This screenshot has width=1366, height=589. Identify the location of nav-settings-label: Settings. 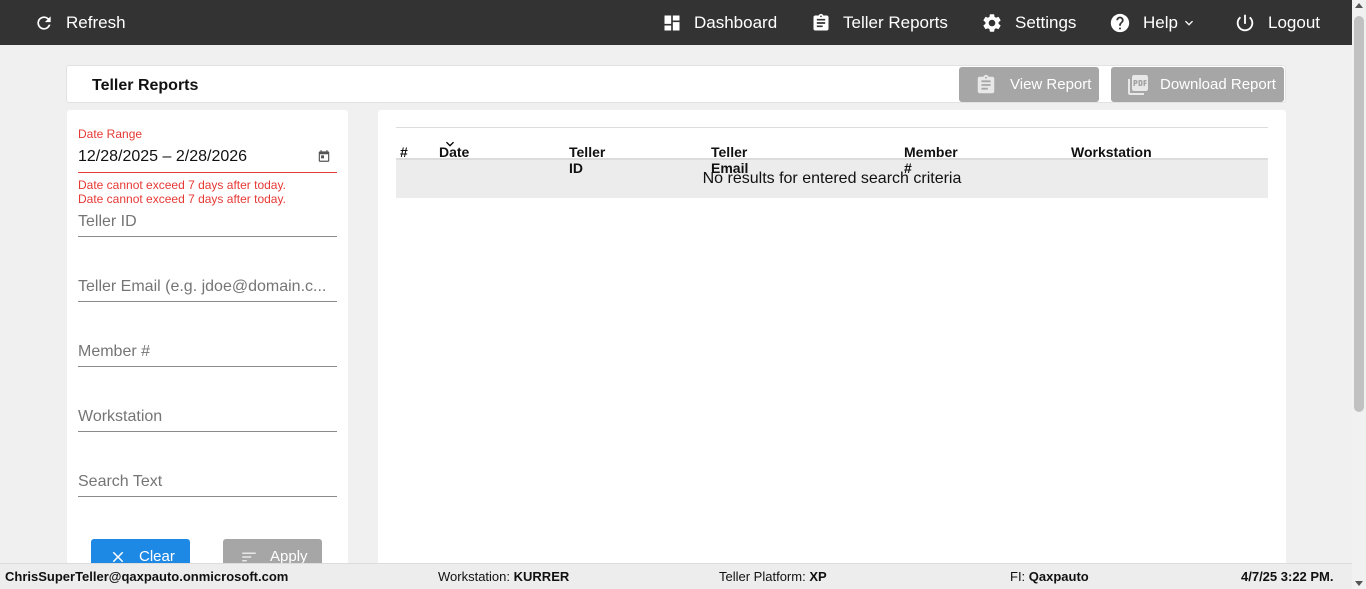
(1046, 22).